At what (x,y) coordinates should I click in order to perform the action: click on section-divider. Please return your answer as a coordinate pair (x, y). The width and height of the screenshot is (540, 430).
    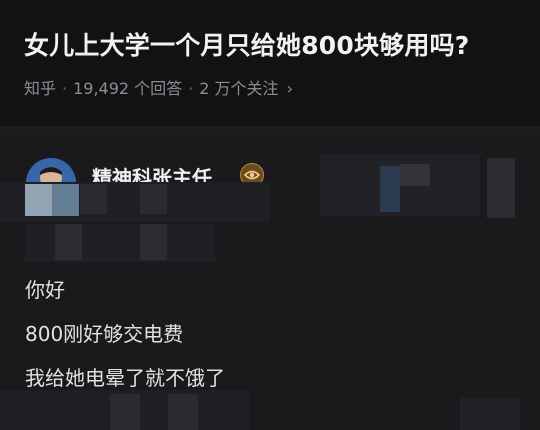
    Looking at the image, I should click on (270, 131).